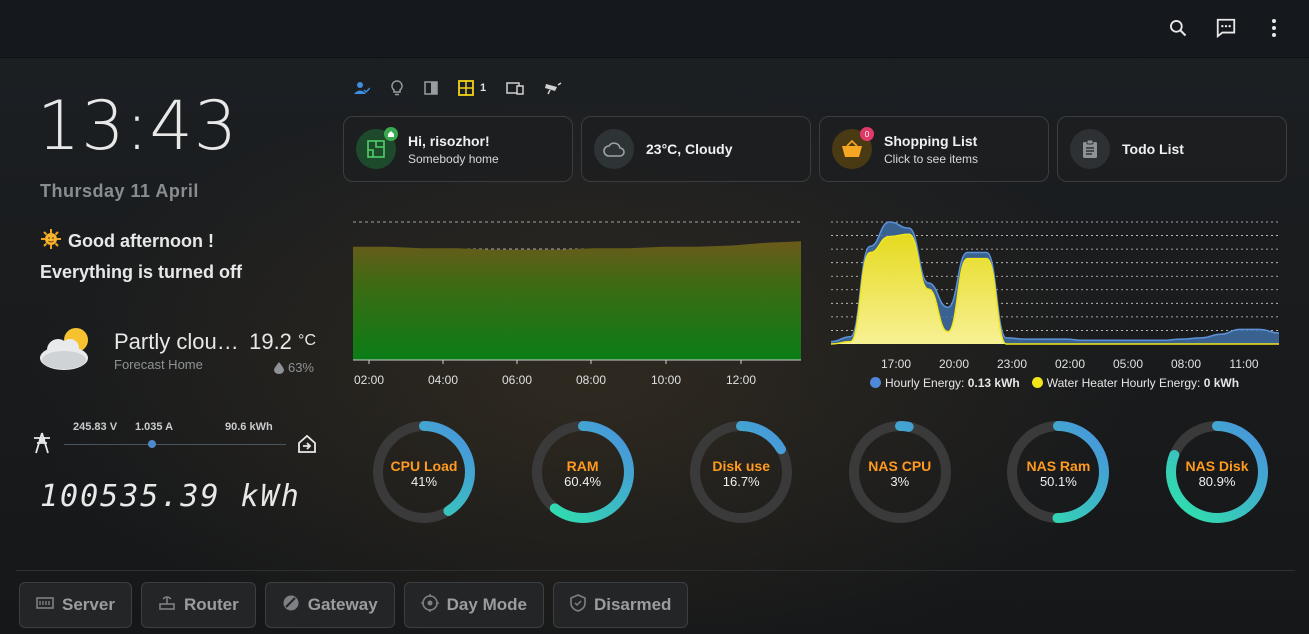 The image size is (1309, 634). I want to click on gauge-label: RAM, so click(582, 466).